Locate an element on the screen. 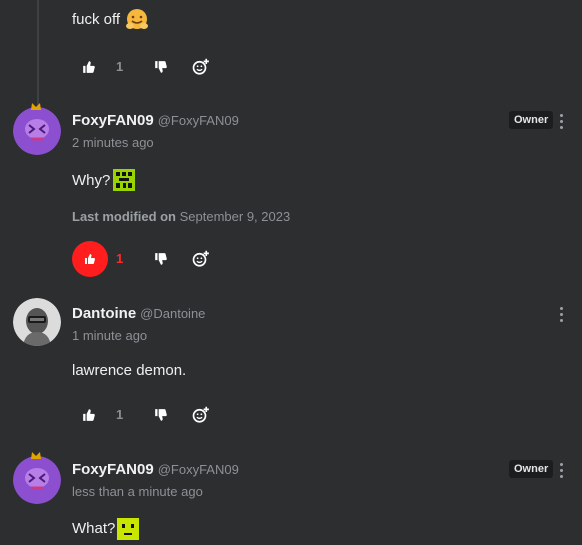  comment-text: fuck off is located at coordinates (96, 19).